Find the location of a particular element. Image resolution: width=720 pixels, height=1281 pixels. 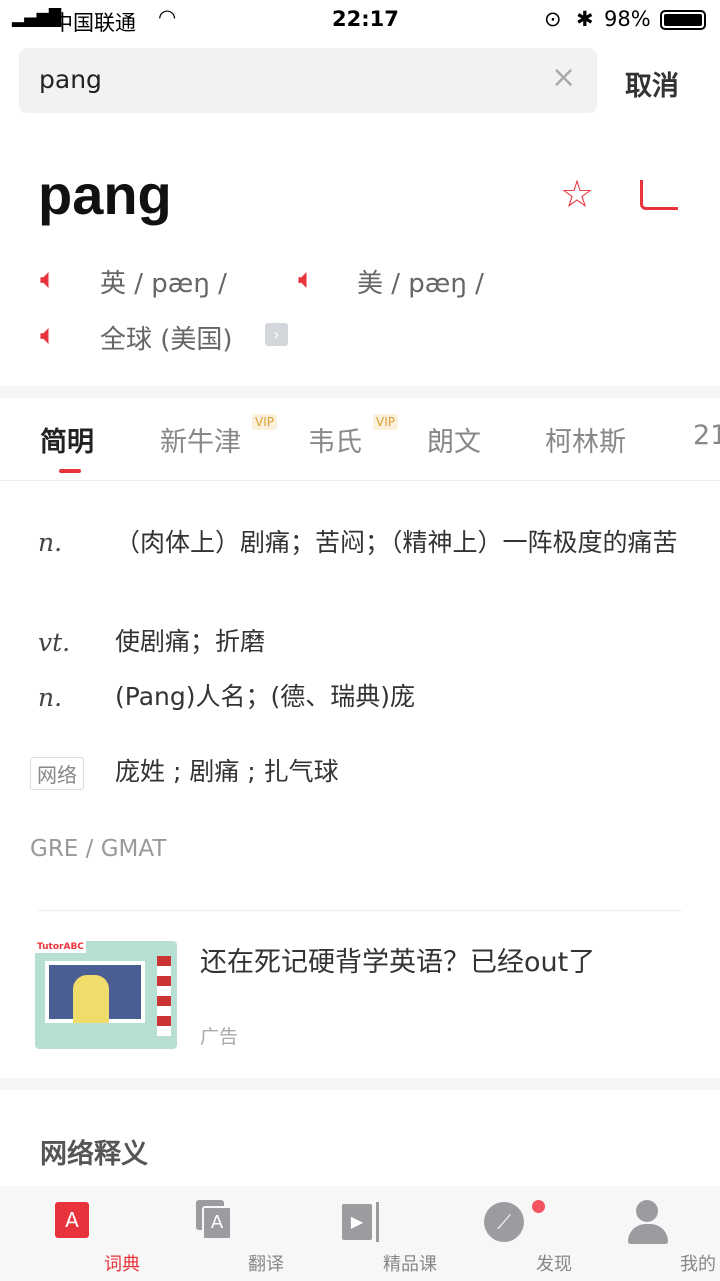

clear-icon: × is located at coordinates (563, 77).